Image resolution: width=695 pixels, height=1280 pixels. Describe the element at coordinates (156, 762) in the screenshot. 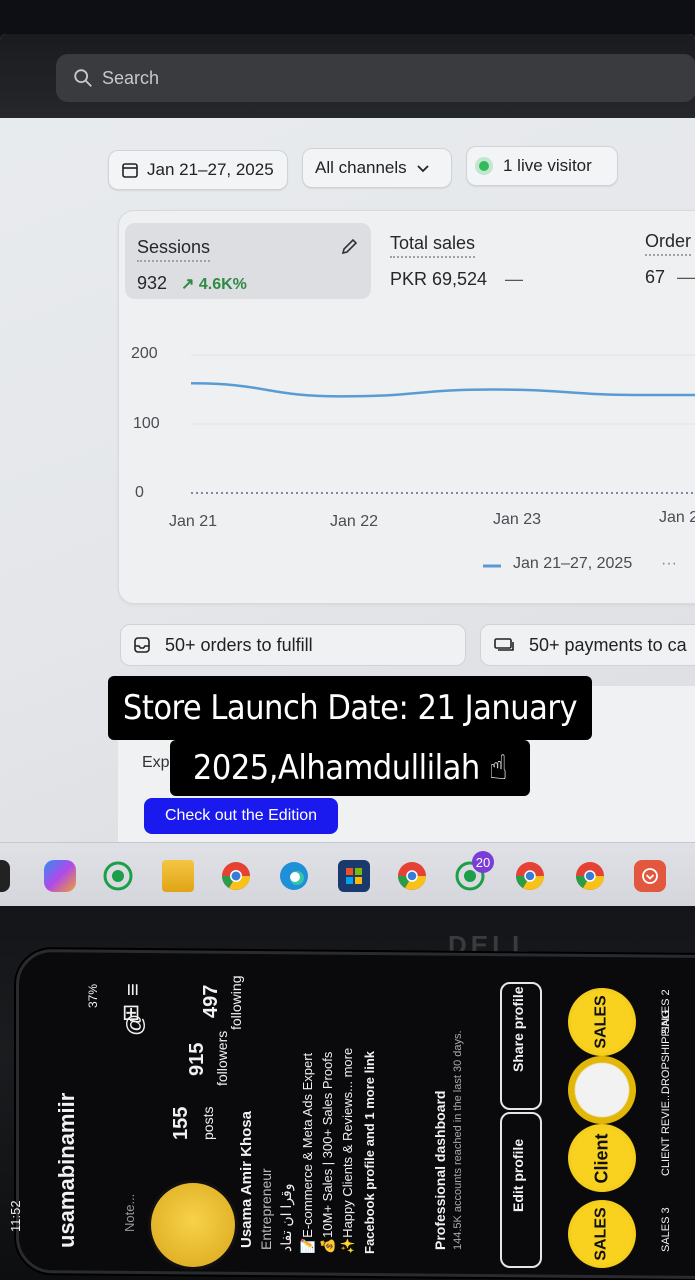

I see `promo-text: Exp` at that location.